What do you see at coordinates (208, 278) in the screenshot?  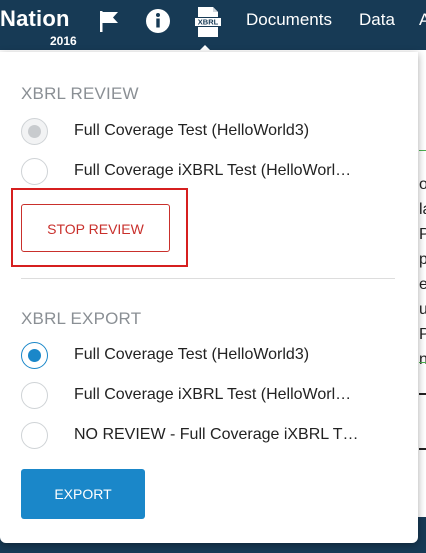 I see `section-divider` at bounding box center [208, 278].